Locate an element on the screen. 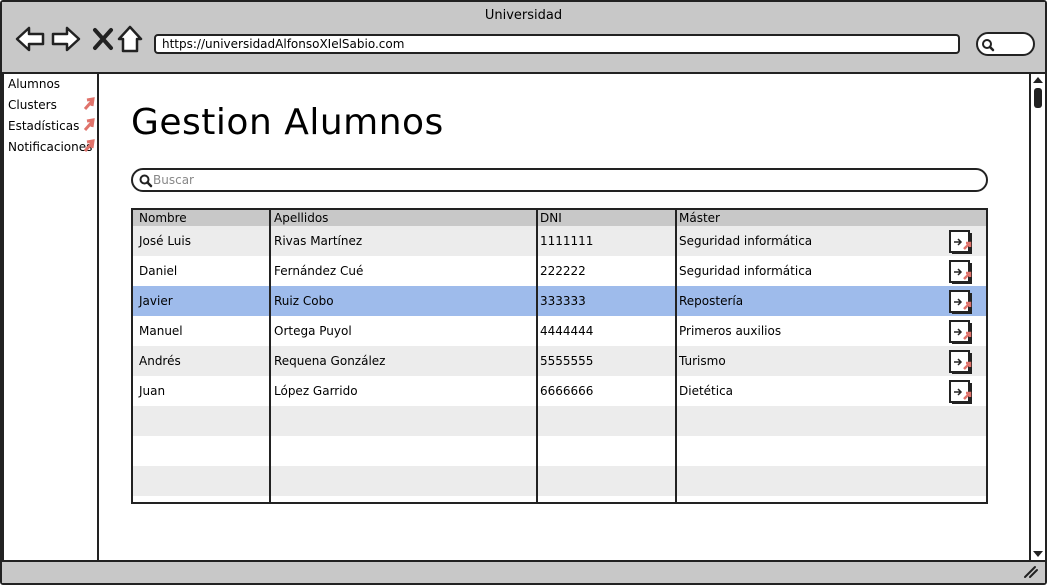 The width and height of the screenshot is (1047, 585). cell-apellidos: Rivas Martínez is located at coordinates (318, 241).